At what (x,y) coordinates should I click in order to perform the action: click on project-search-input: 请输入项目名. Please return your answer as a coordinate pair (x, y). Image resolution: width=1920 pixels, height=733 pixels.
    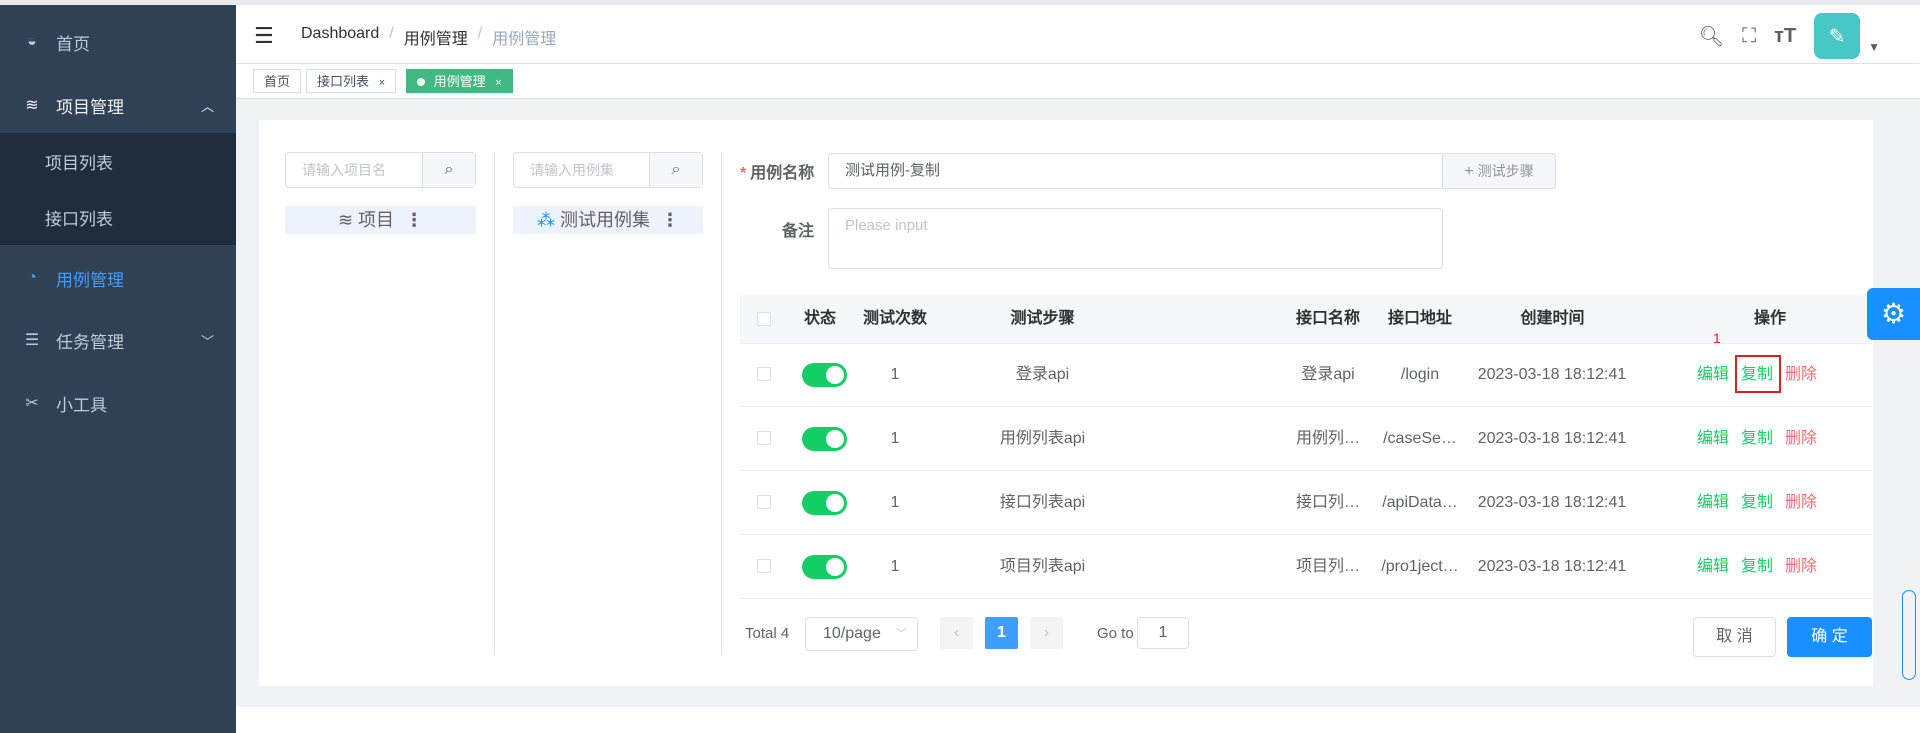
    Looking at the image, I should click on (354, 170).